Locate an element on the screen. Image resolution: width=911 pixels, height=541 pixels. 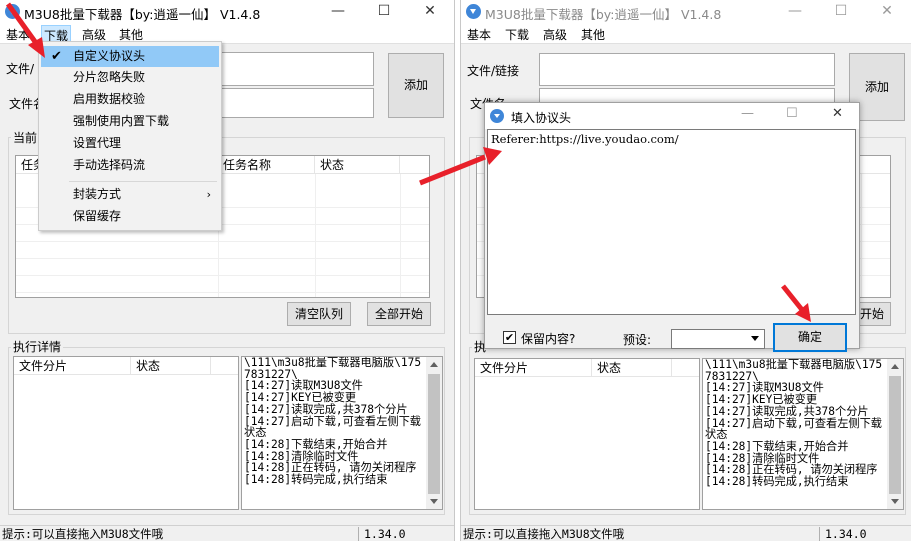
menu-item-proxy: 设置代理 is located at coordinates (130, 143).